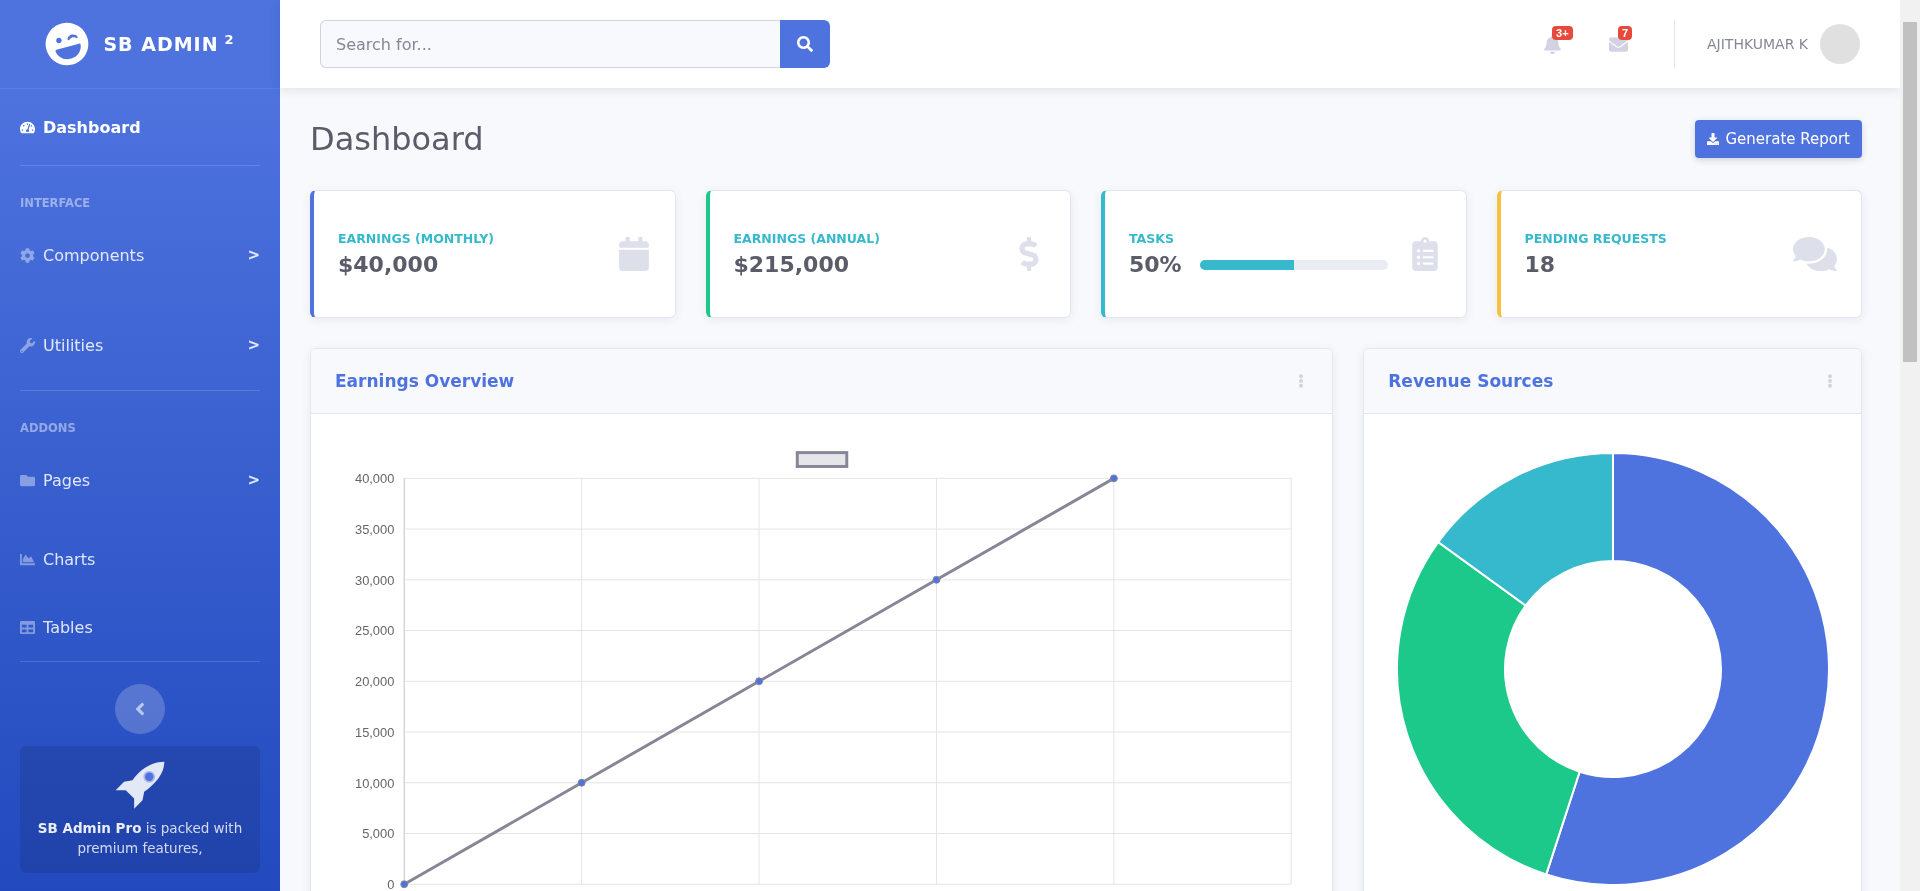 The height and width of the screenshot is (891, 1920). Describe the element at coordinates (417, 238) in the screenshot. I see `stat-label: EARNINGS (MONTHLY)` at that location.